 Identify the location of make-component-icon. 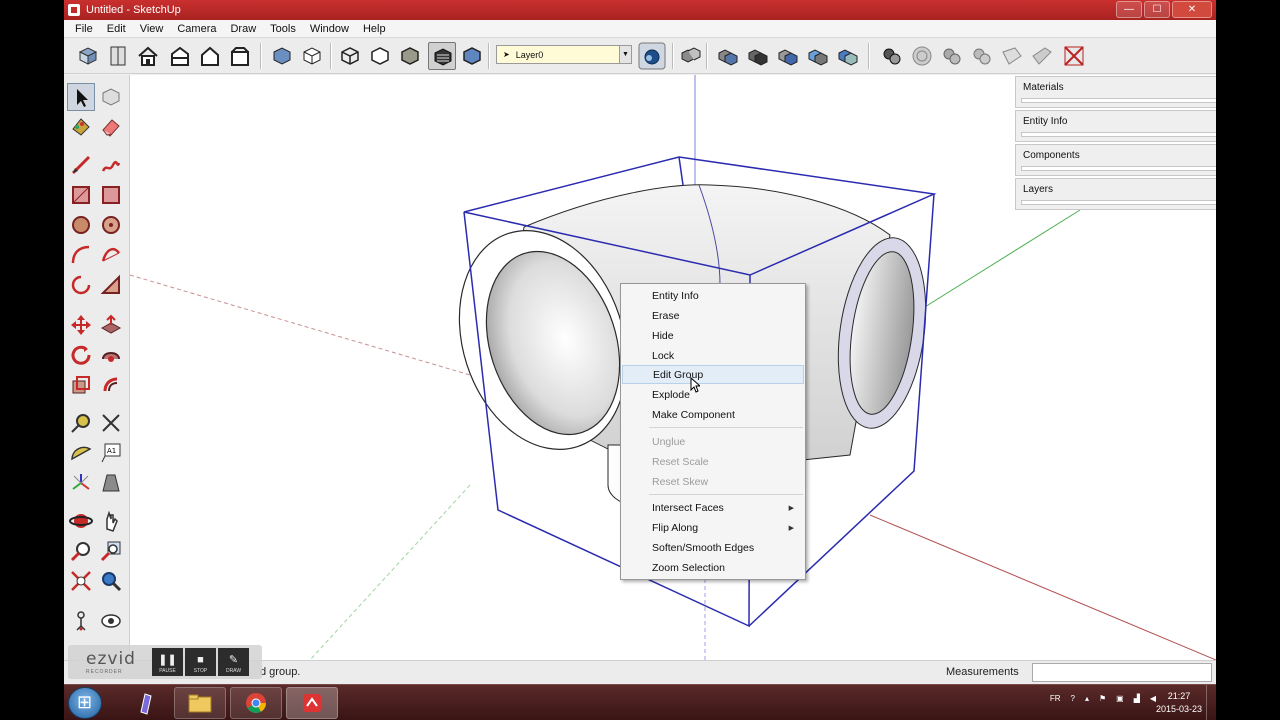
(111, 97).